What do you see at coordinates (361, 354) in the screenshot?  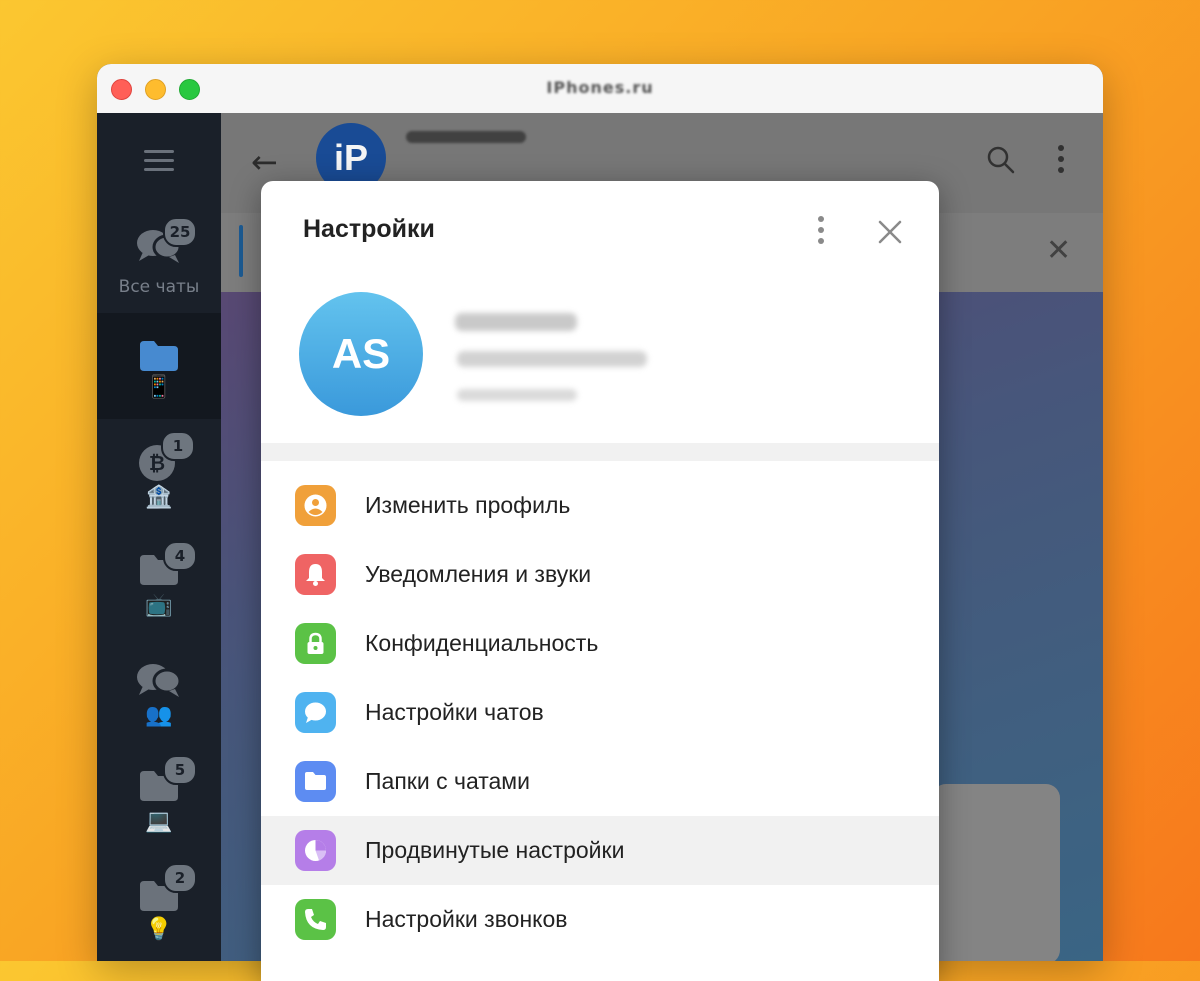 I see `profile-avatar: AS` at bounding box center [361, 354].